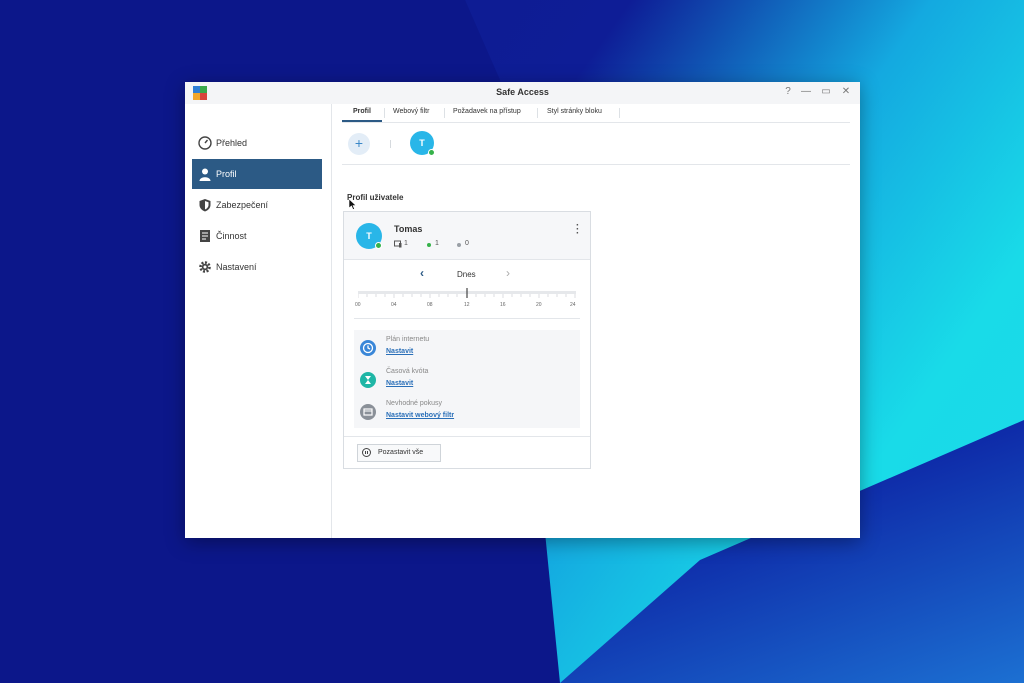 Image resolution: width=1024 pixels, height=683 pixels. Describe the element at coordinates (366, 452) in the screenshot. I see `pause-icon` at that location.